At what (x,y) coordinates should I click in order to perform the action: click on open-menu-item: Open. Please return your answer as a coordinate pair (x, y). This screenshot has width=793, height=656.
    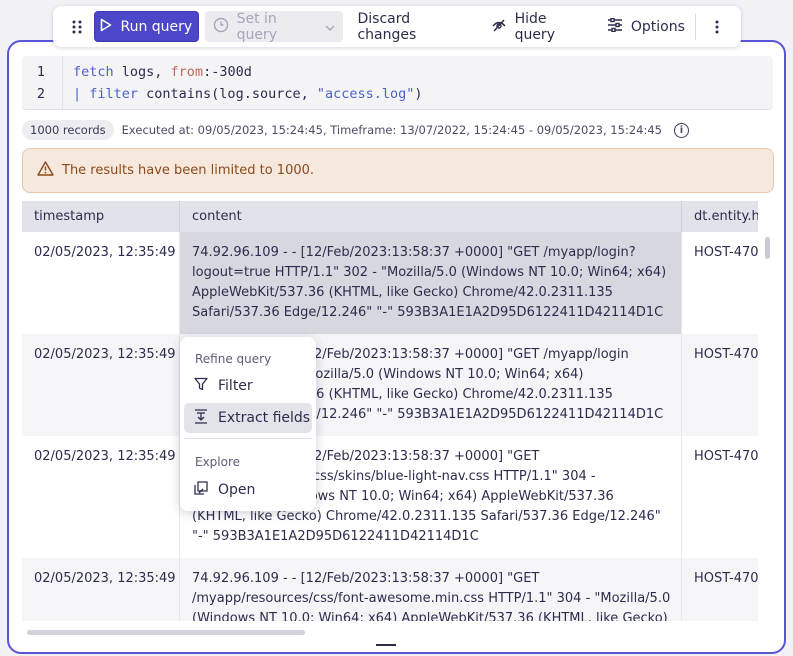
    Looking at the image, I should click on (248, 490).